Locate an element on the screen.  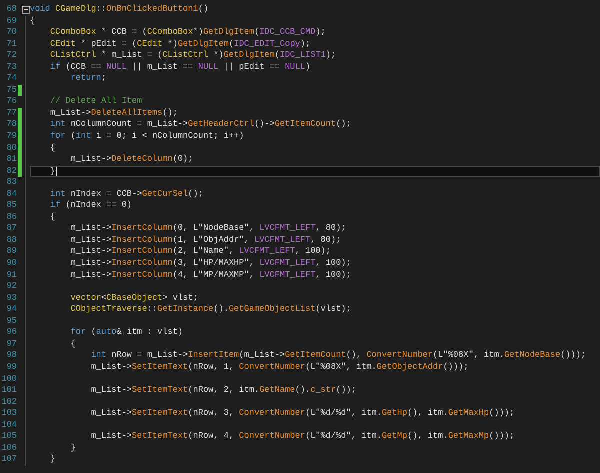
code-line: CListCtrl * m_List = (CListCtrl *)GetDlgItem(IDC_LIST1); is located at coordinates (192, 55).